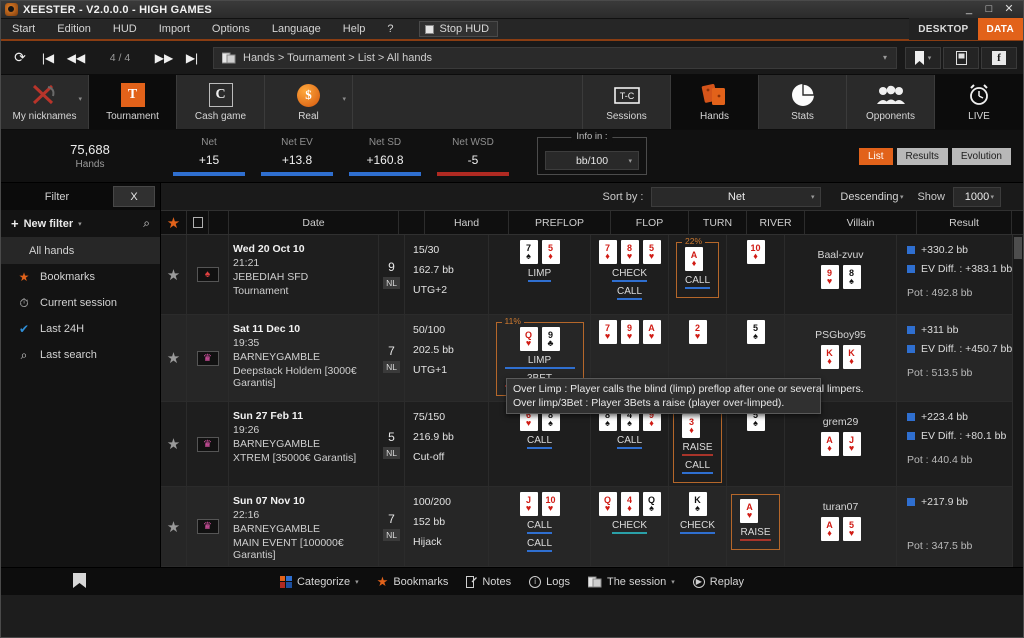 Image resolution: width=1024 pixels, height=638 pixels. What do you see at coordinates (945, 250) in the screenshot?
I see `result-net: +330.2 bb` at bounding box center [945, 250].